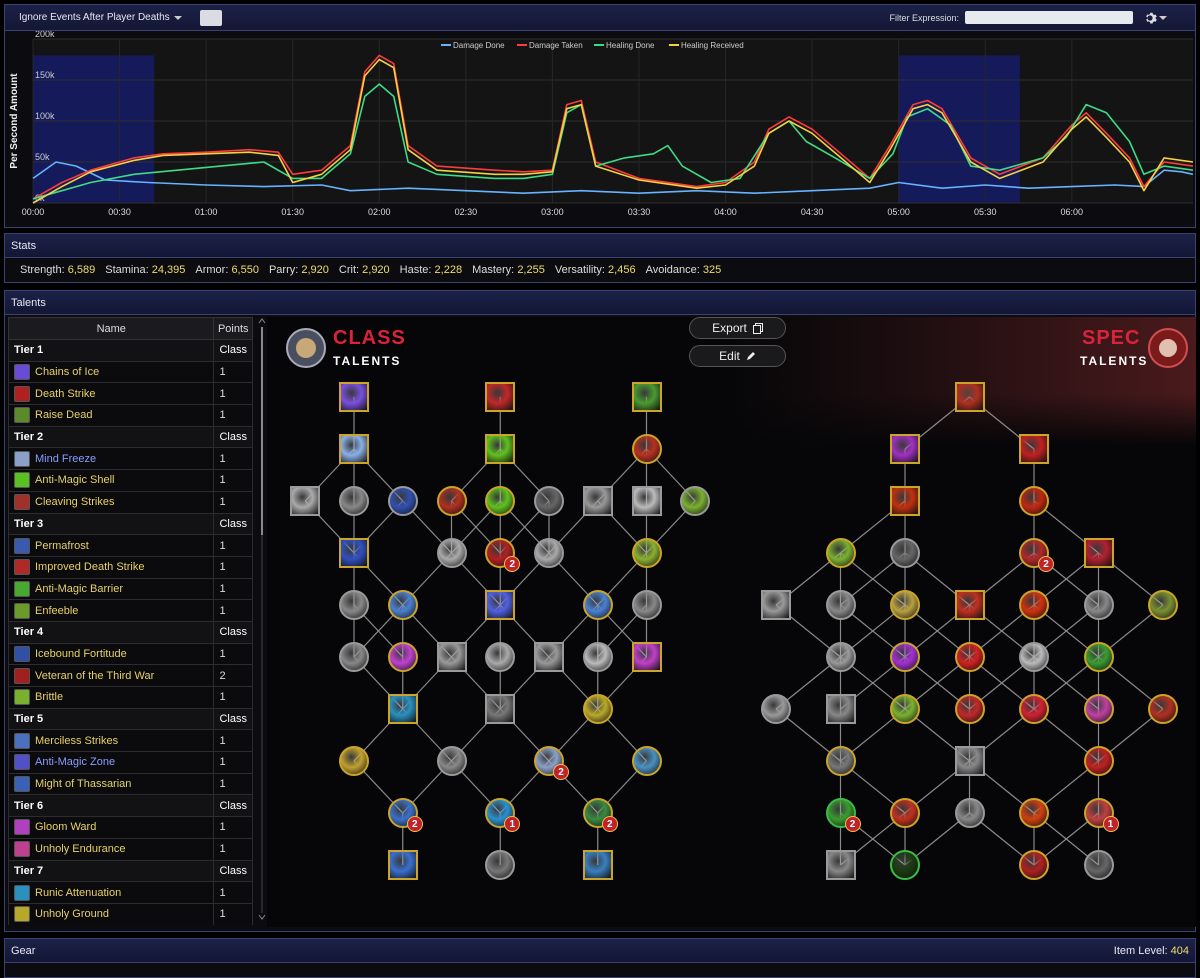 The width and height of the screenshot is (1200, 978). I want to click on talent-link: Unholy Ground, so click(111, 914).